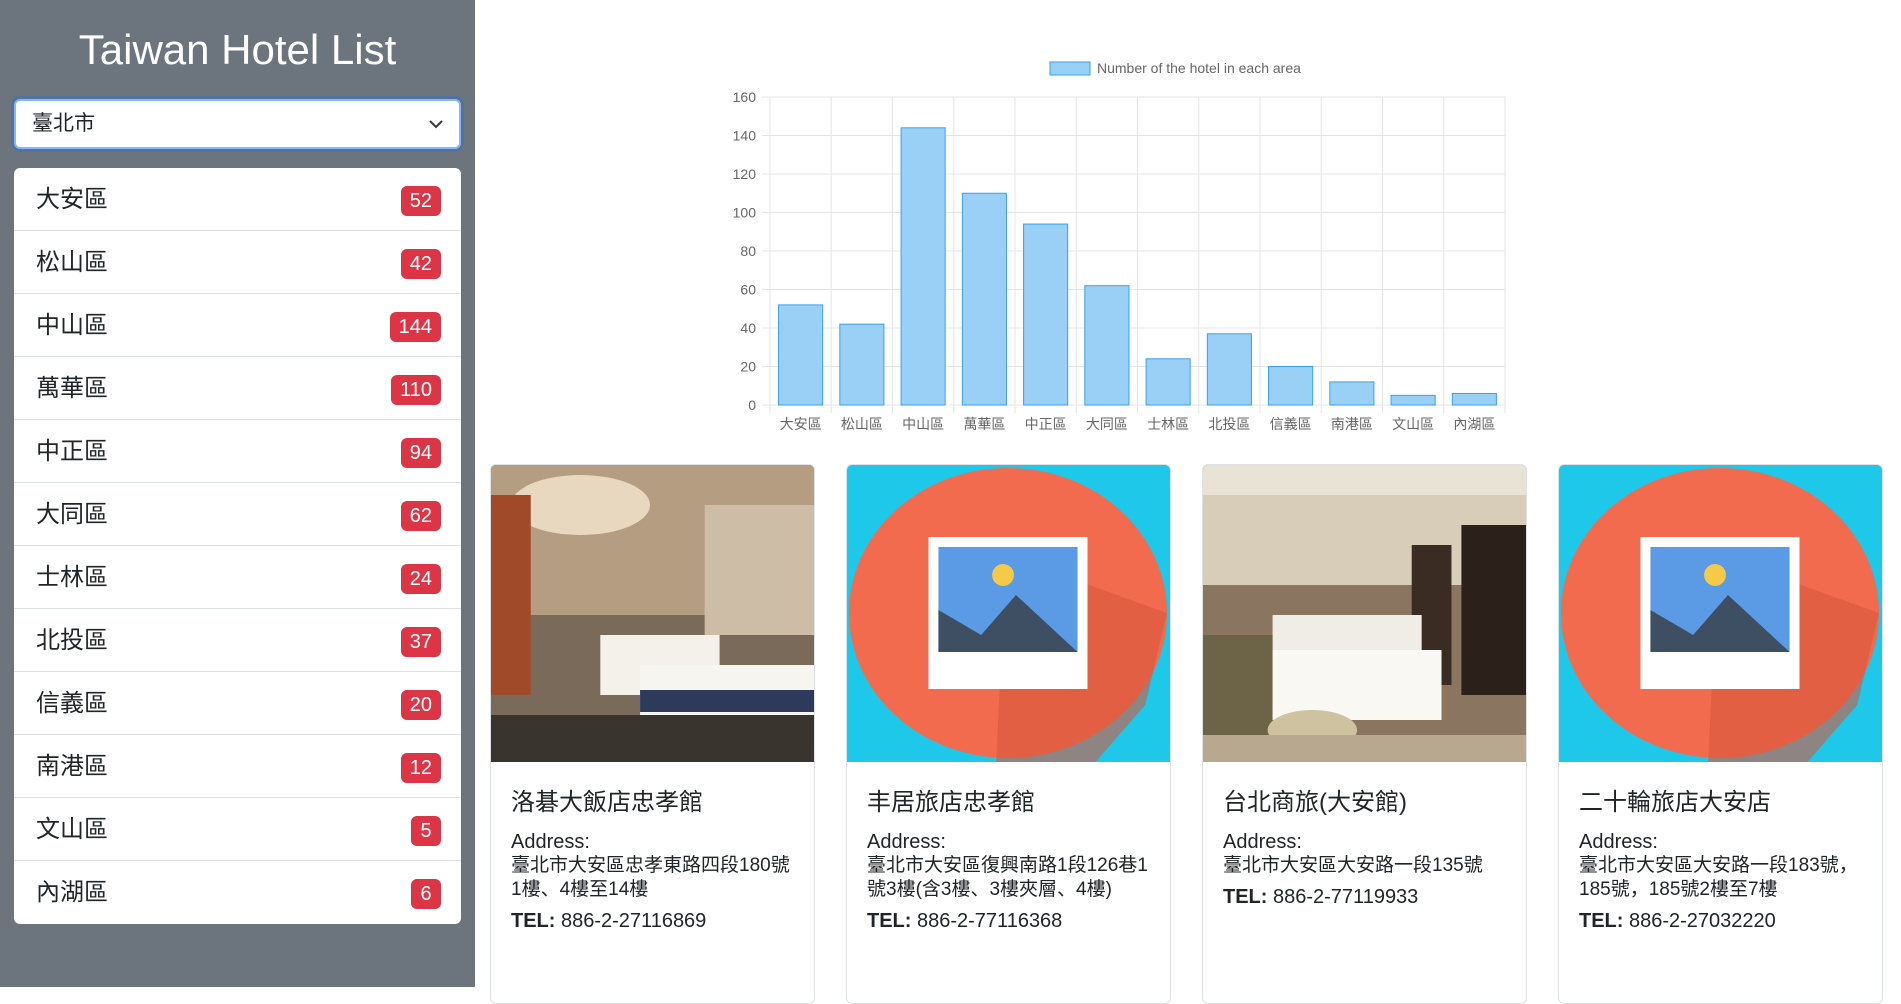 The image size is (1901, 1004). Describe the element at coordinates (1474, 425) in the screenshot. I see `x-tick-label: 內湖區` at that location.